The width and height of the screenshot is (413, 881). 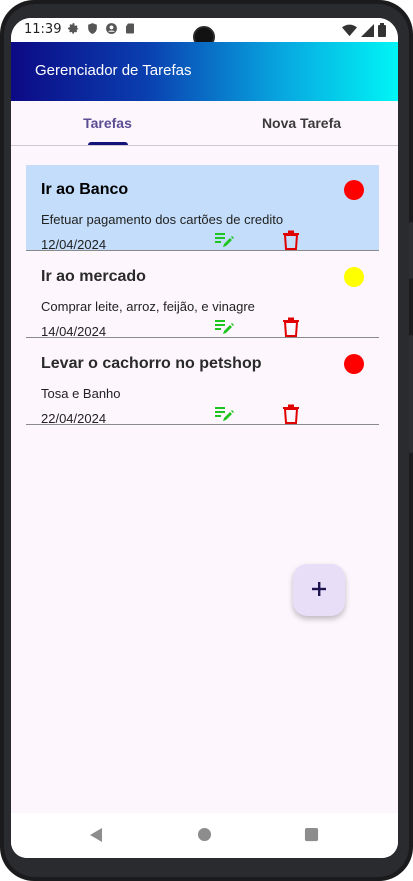 I want to click on task-description: Efetuar pagamento dos cartões de credito, so click(x=162, y=219).